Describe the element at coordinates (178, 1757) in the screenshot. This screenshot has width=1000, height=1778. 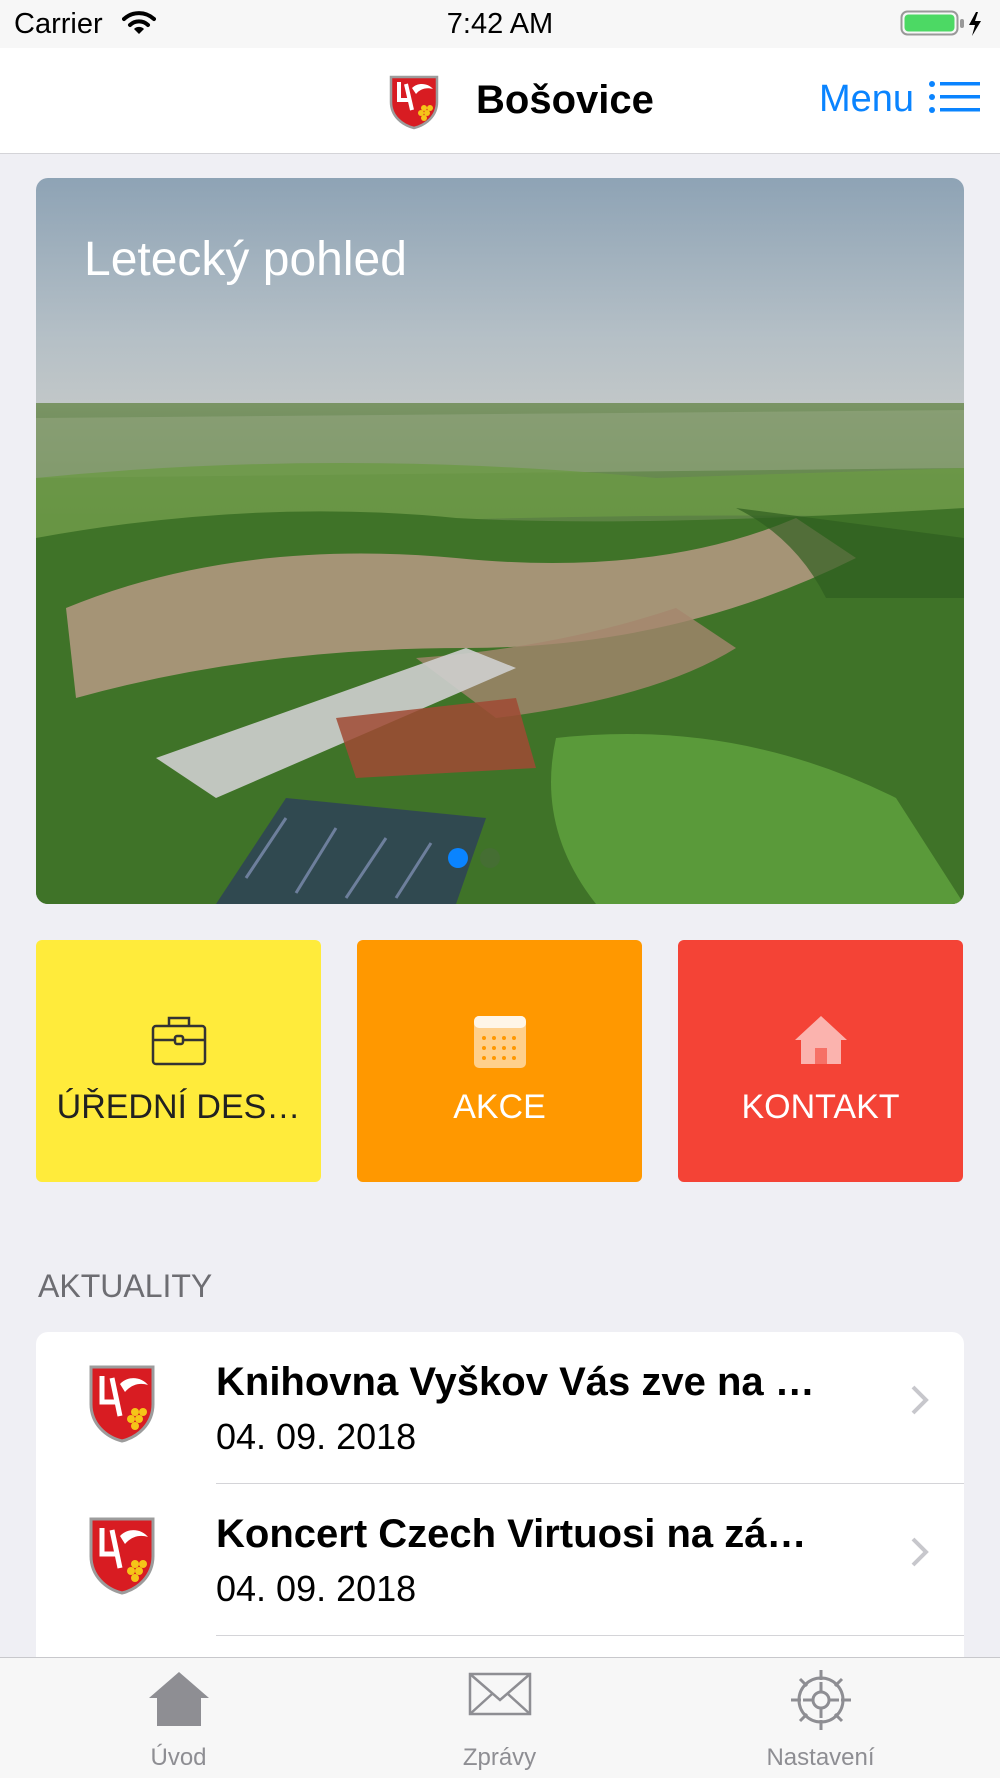
I see `tab-label: Úvod` at that location.